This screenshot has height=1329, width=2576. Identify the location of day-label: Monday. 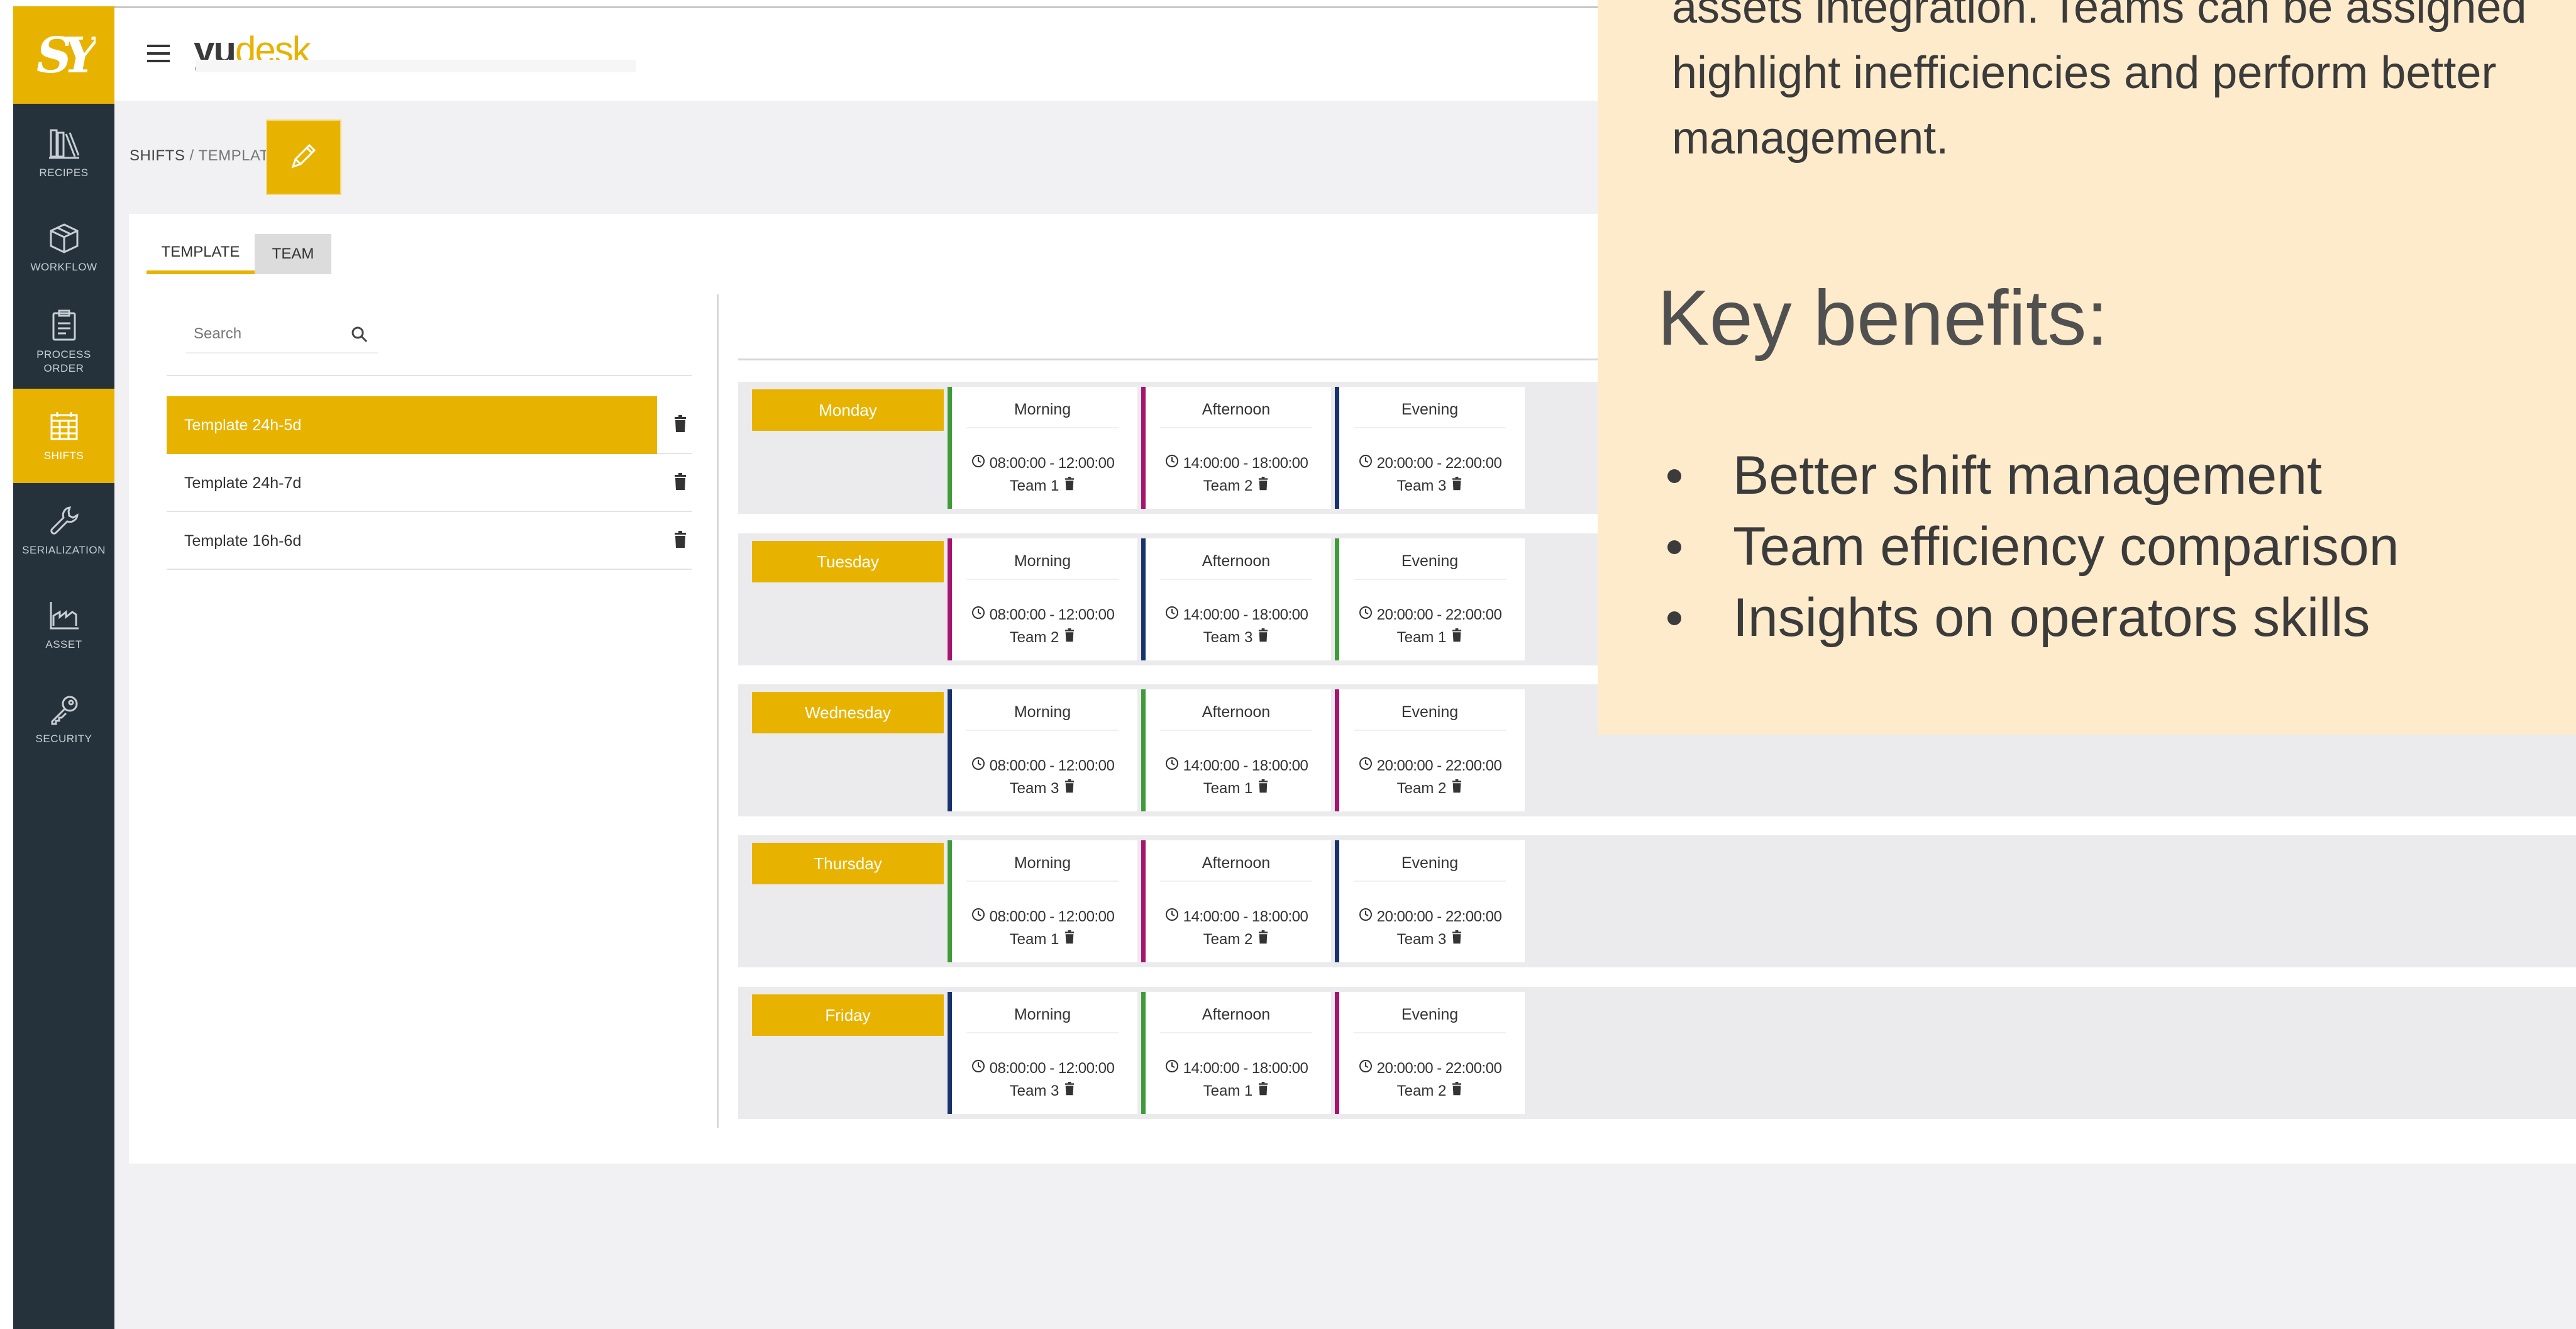
(848, 410).